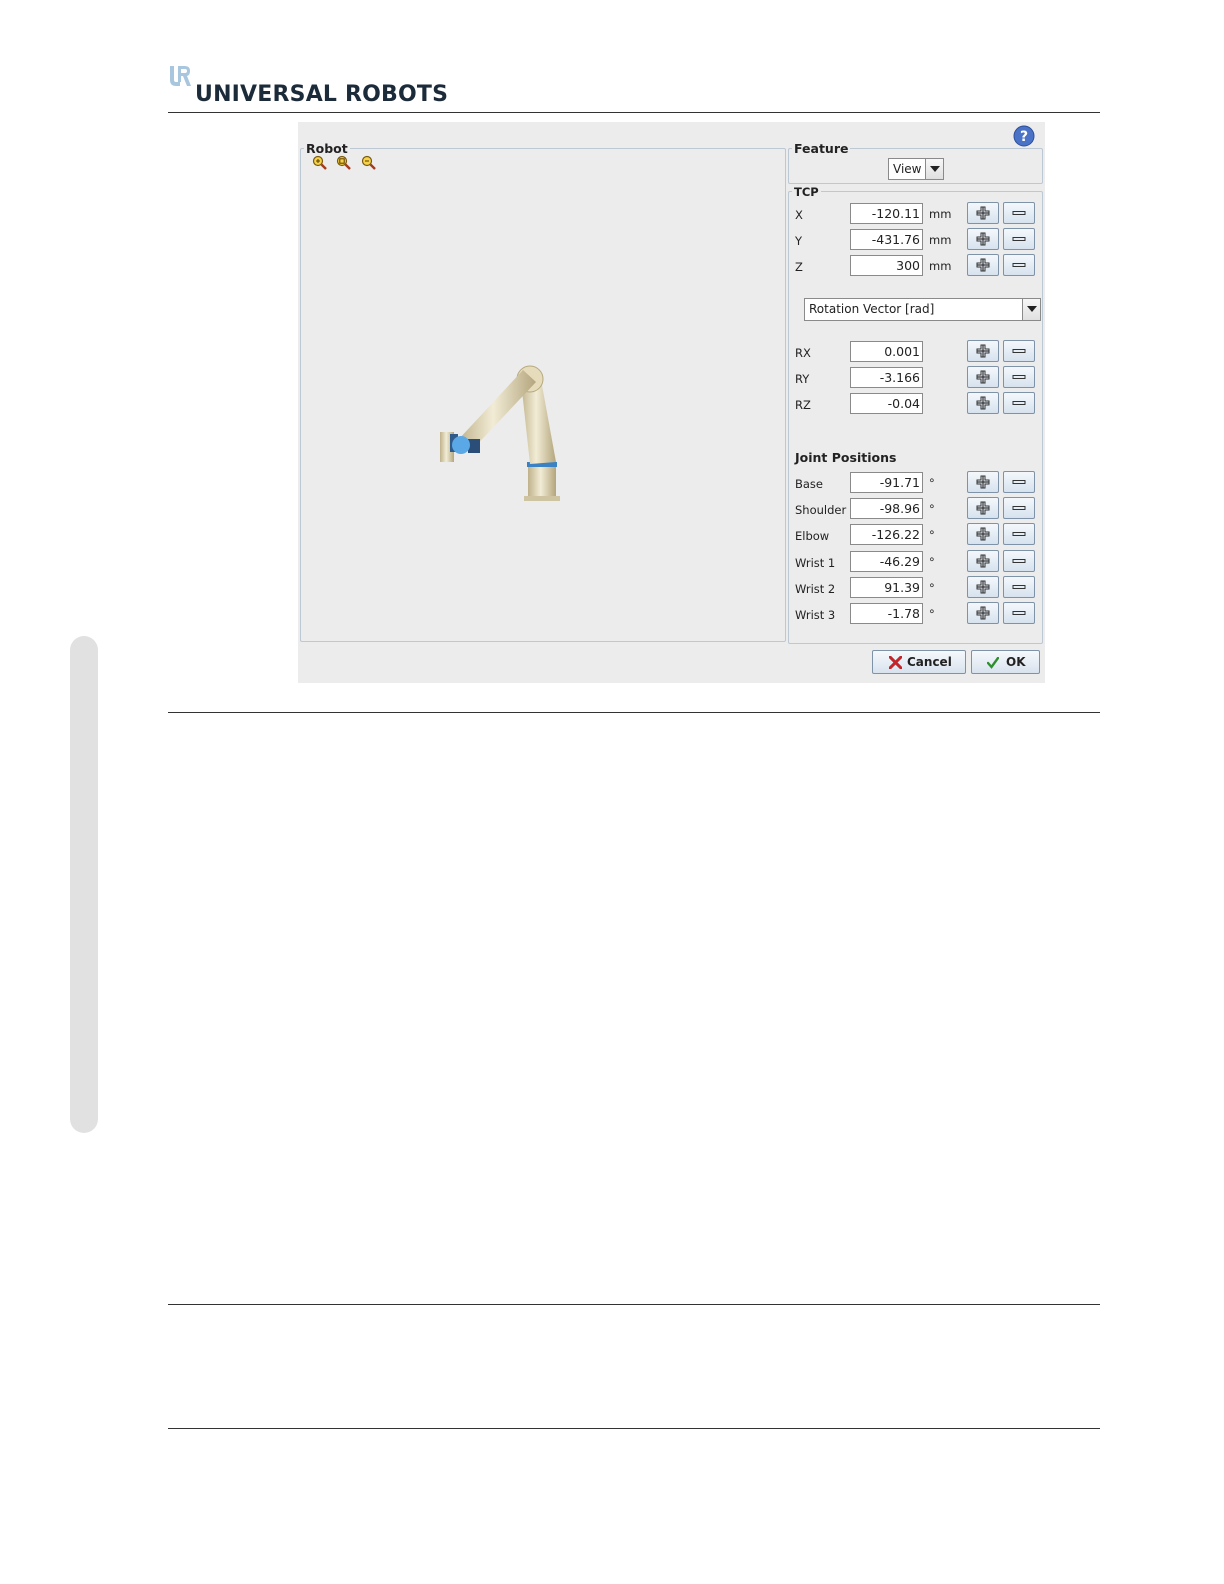 This screenshot has height=1584, width=1224. Describe the element at coordinates (344, 163) in the screenshot. I see `zoom-fit-icon` at that location.